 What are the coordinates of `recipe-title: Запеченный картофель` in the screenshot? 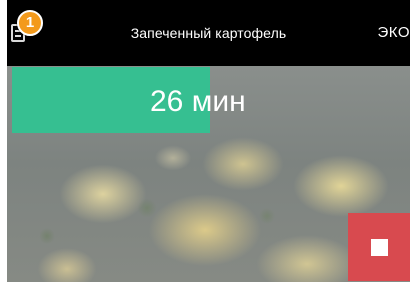 It's located at (208, 33).